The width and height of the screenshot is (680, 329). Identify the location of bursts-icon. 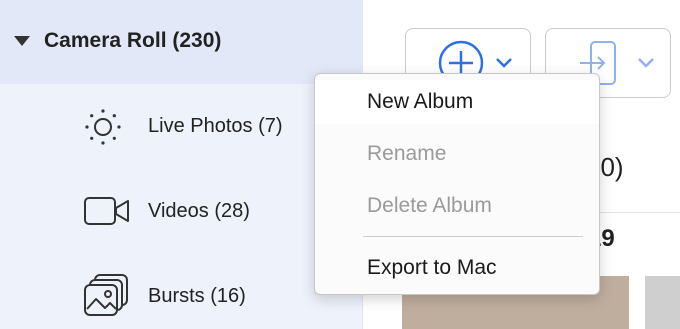
(106, 295).